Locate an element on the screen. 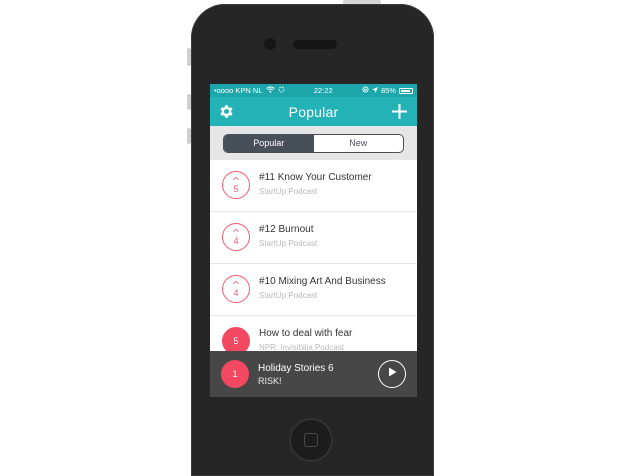 The height and width of the screenshot is (476, 620). episode-title: #10 Mixing Art And Business is located at coordinates (322, 281).